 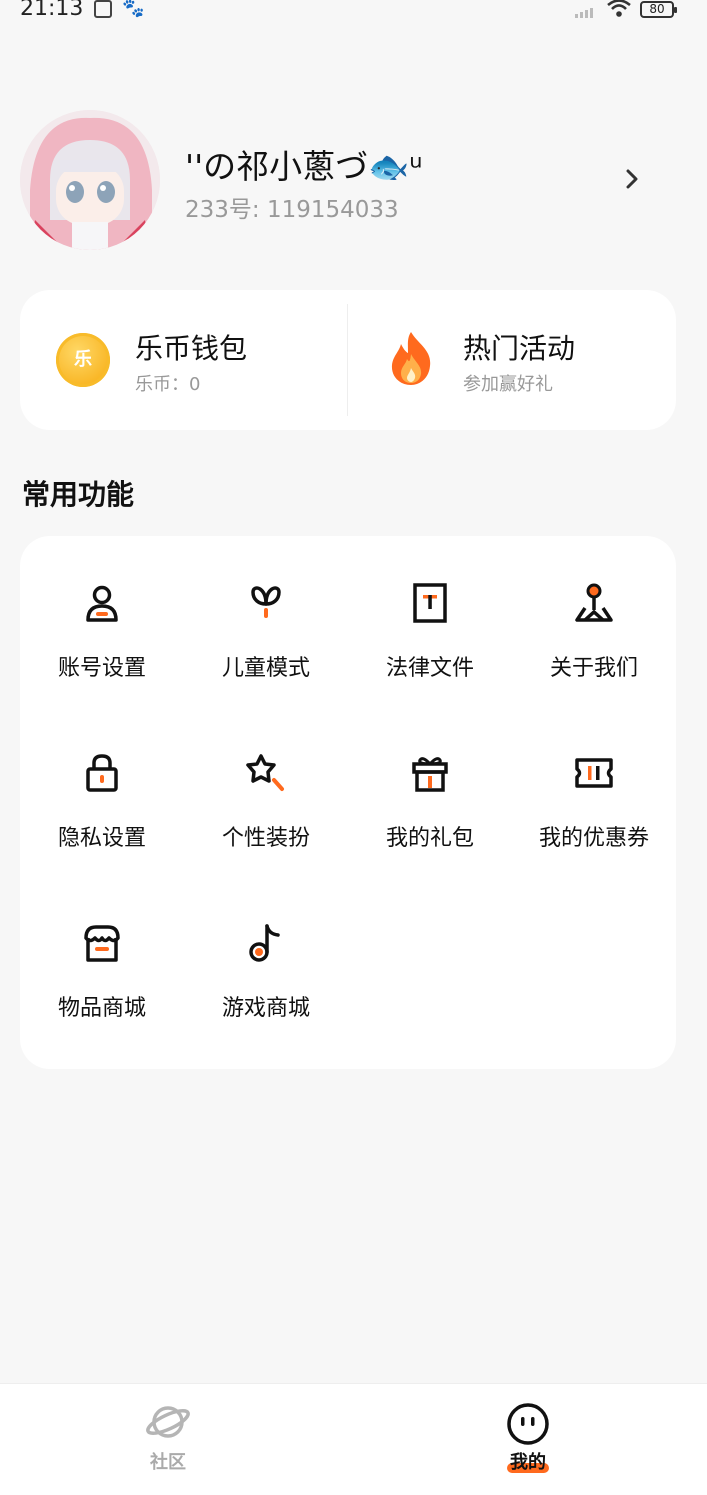 I want to click on status-time: 21:13, so click(x=52, y=10).